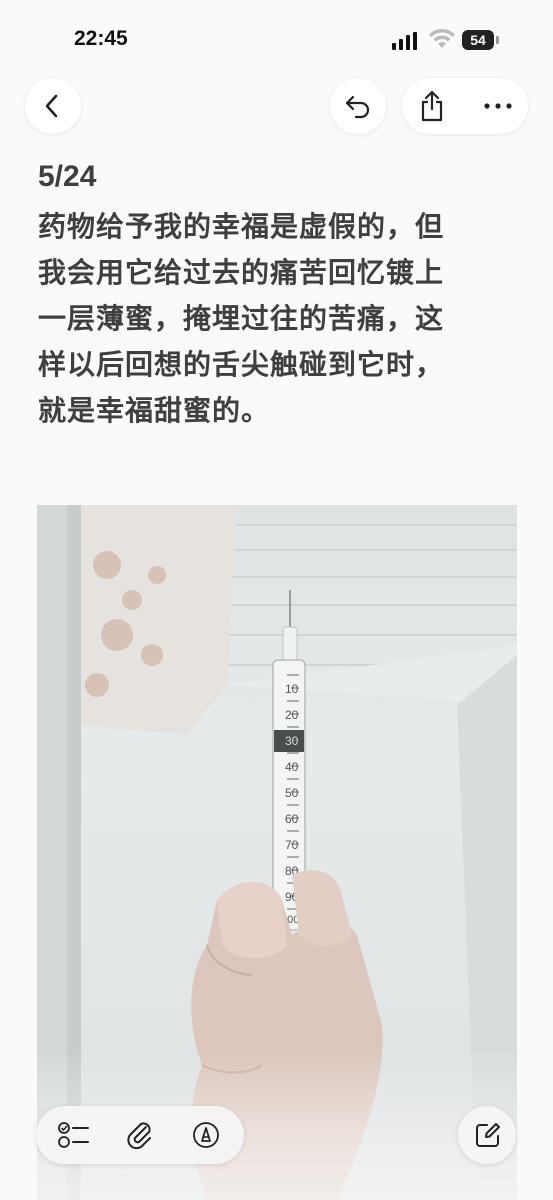  I want to click on paperclip-icon, so click(139, 1136).